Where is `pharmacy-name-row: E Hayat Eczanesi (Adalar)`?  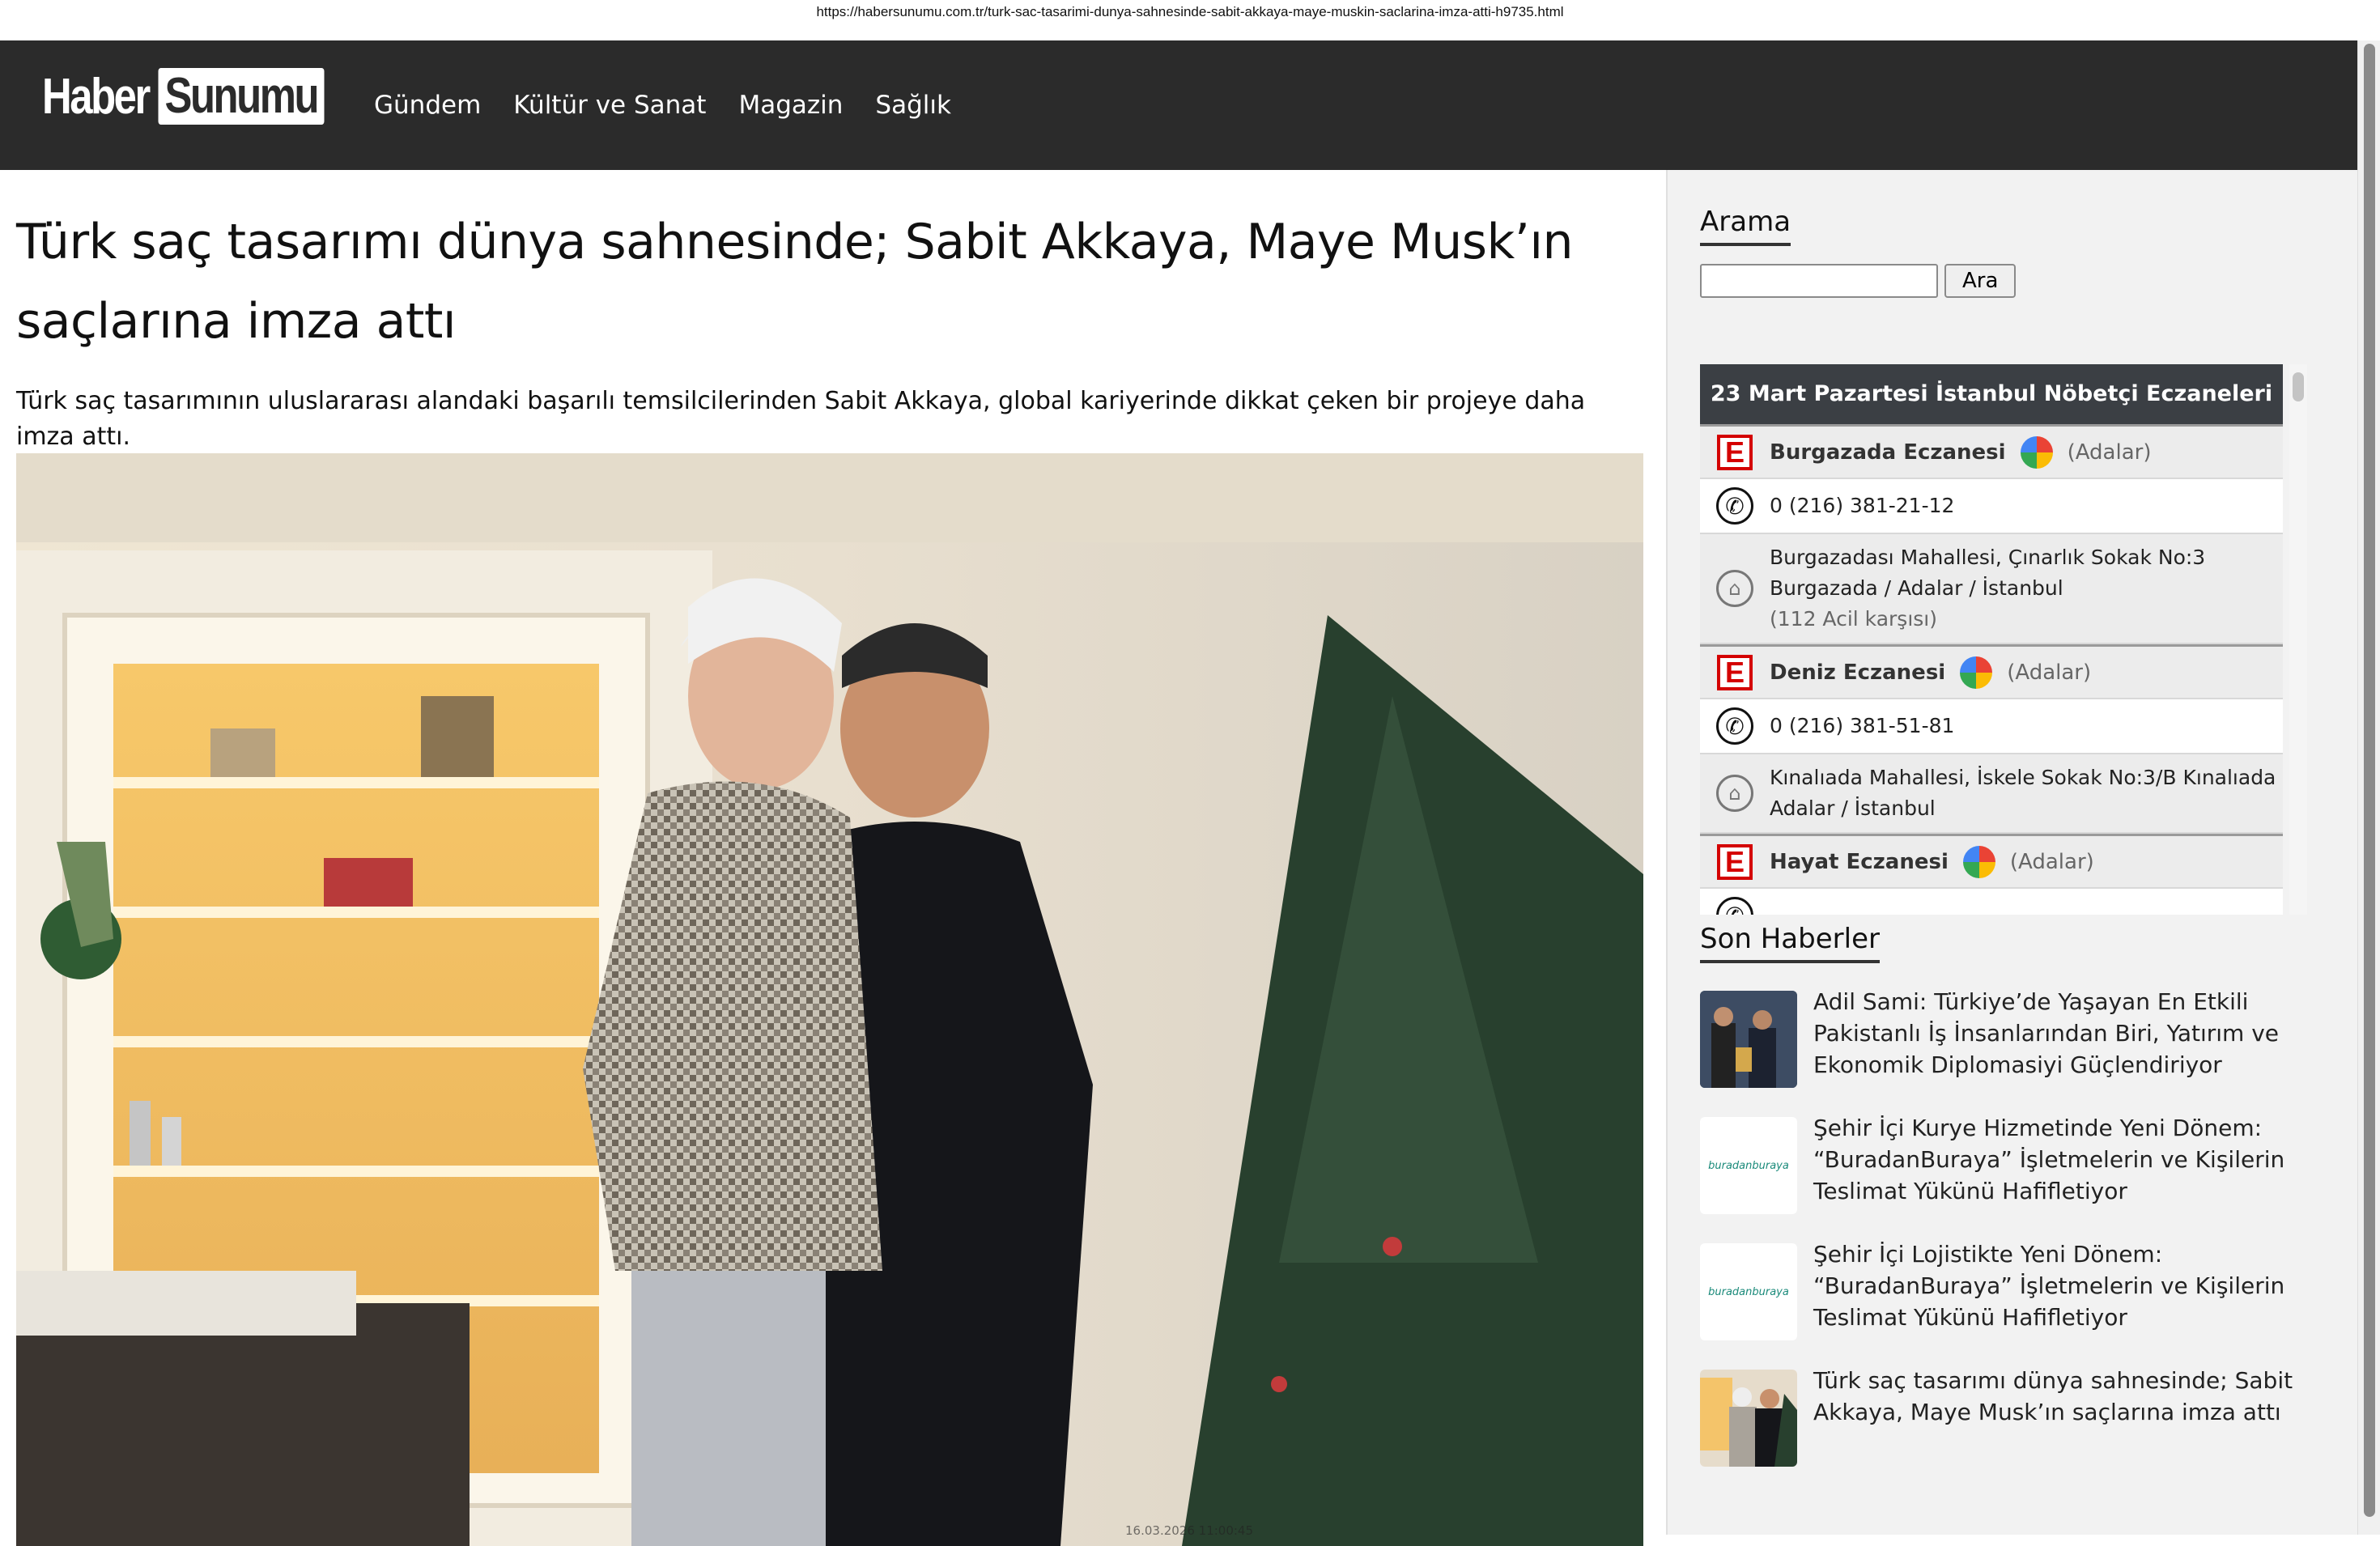 pharmacy-name-row: E Hayat Eczanesi (Adalar) is located at coordinates (1991, 862).